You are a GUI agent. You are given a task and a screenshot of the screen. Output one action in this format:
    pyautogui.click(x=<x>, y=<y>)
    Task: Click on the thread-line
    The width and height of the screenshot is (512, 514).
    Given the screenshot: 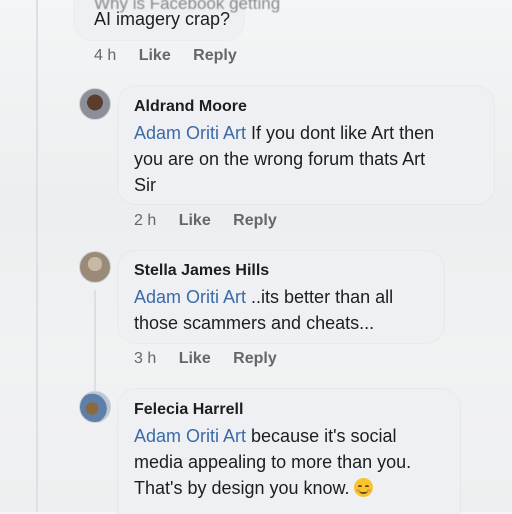 What is the action you would take?
    pyautogui.click(x=37, y=256)
    